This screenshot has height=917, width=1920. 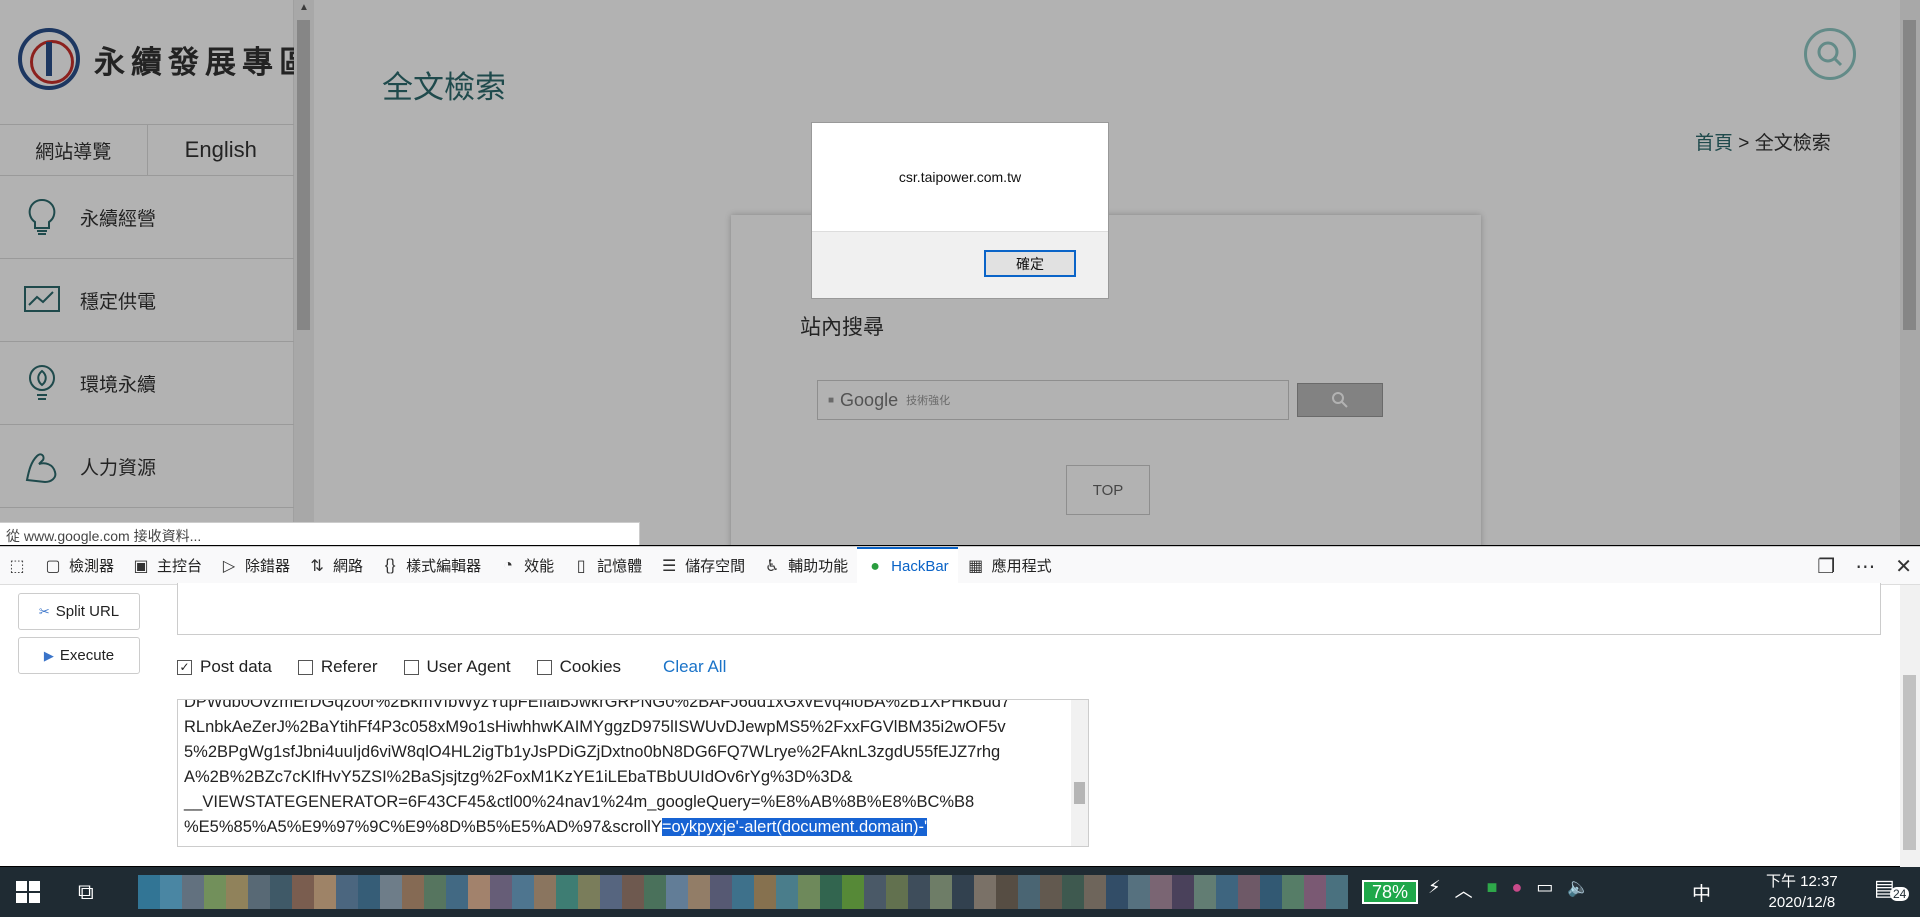 I want to click on tab-network: ⇅ 網路, so click(x=335, y=566).